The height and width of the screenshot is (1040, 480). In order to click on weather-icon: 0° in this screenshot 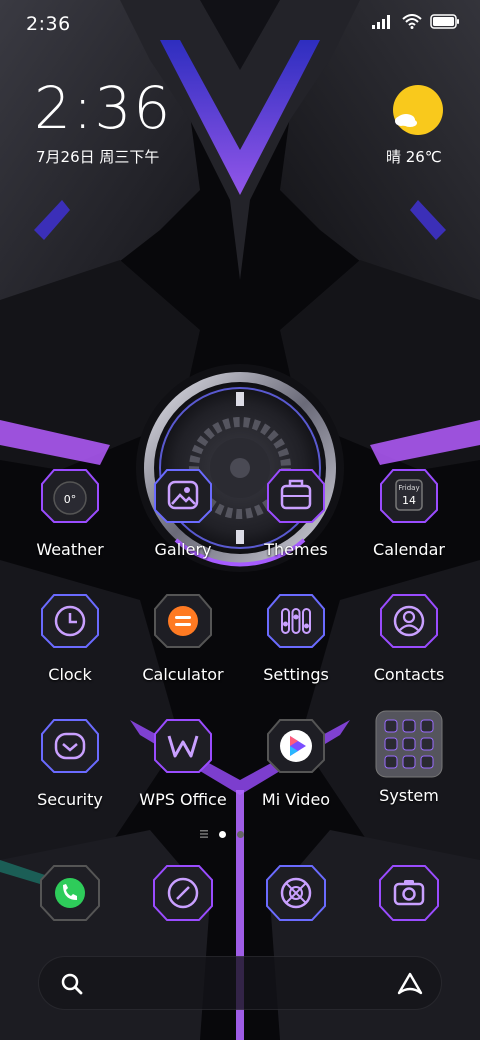, I will do `click(70, 496)`.